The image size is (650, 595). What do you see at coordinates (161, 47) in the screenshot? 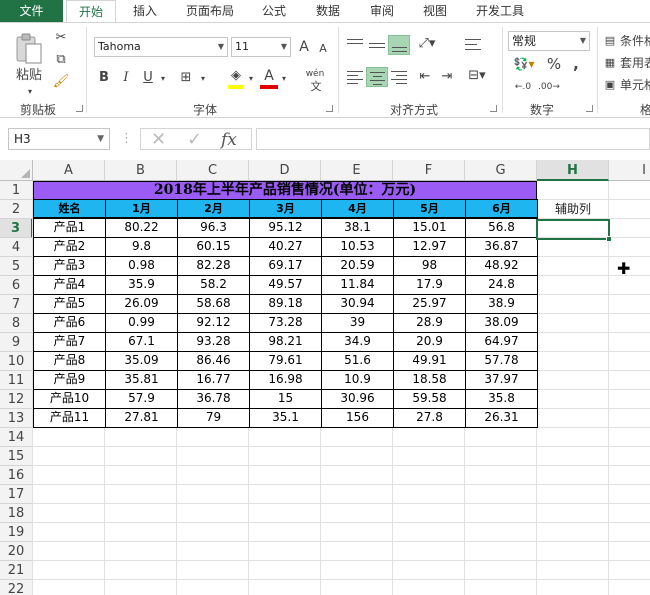
I see `font-name-combo: Tahoma ▼` at bounding box center [161, 47].